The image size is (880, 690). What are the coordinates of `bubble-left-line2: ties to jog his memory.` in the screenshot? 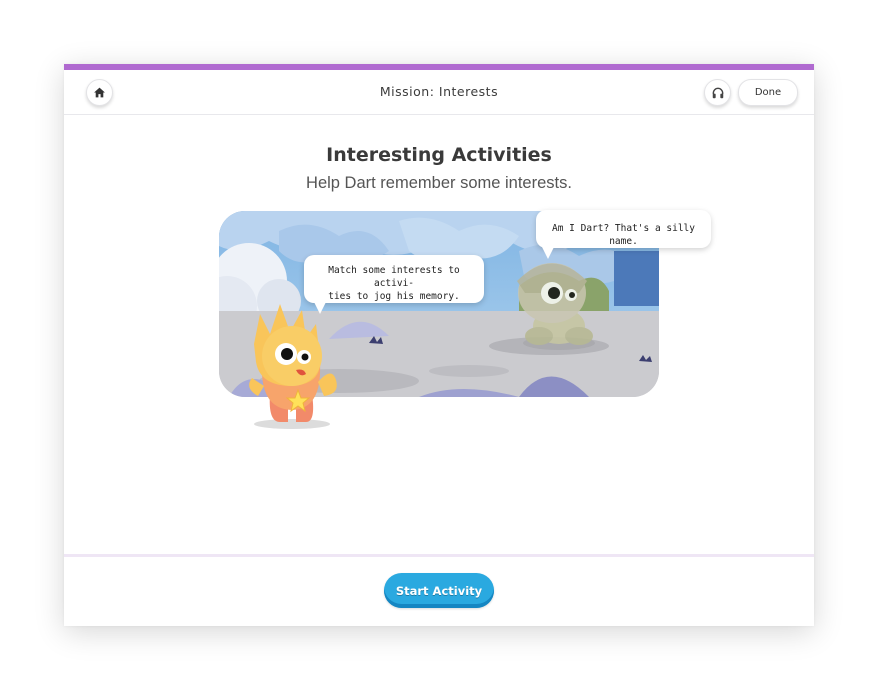 It's located at (394, 296).